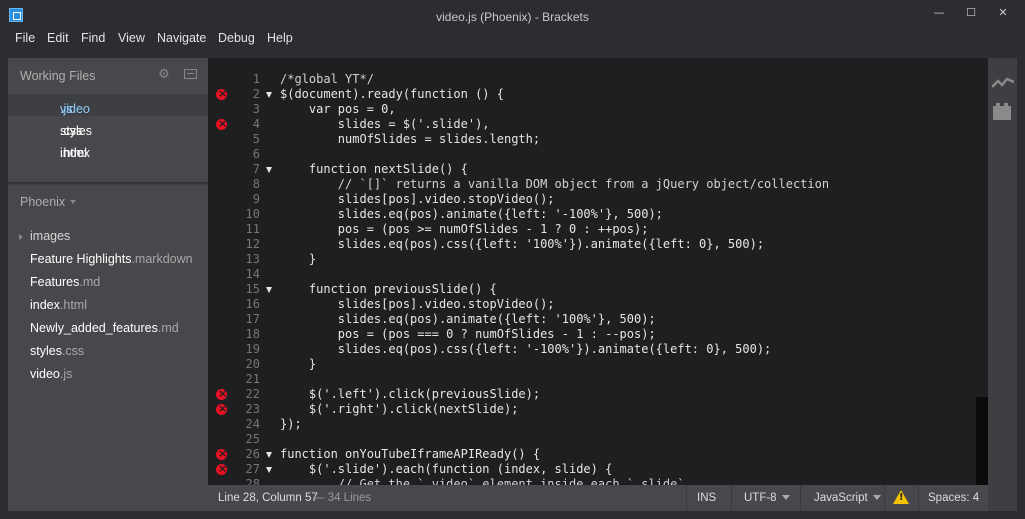  Describe the element at coordinates (164, 74) in the screenshot. I see `gear-icon: ⚙` at that location.